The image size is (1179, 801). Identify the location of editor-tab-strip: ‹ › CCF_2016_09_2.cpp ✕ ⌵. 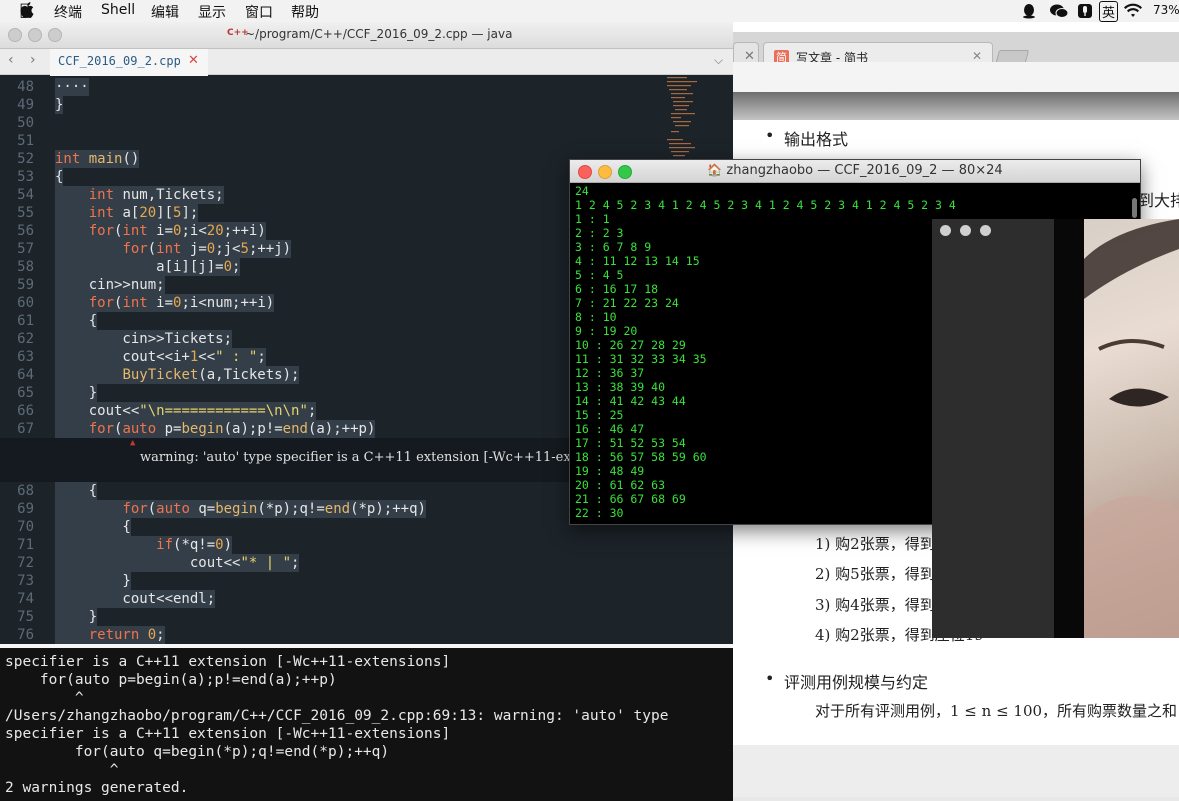
(366, 62).